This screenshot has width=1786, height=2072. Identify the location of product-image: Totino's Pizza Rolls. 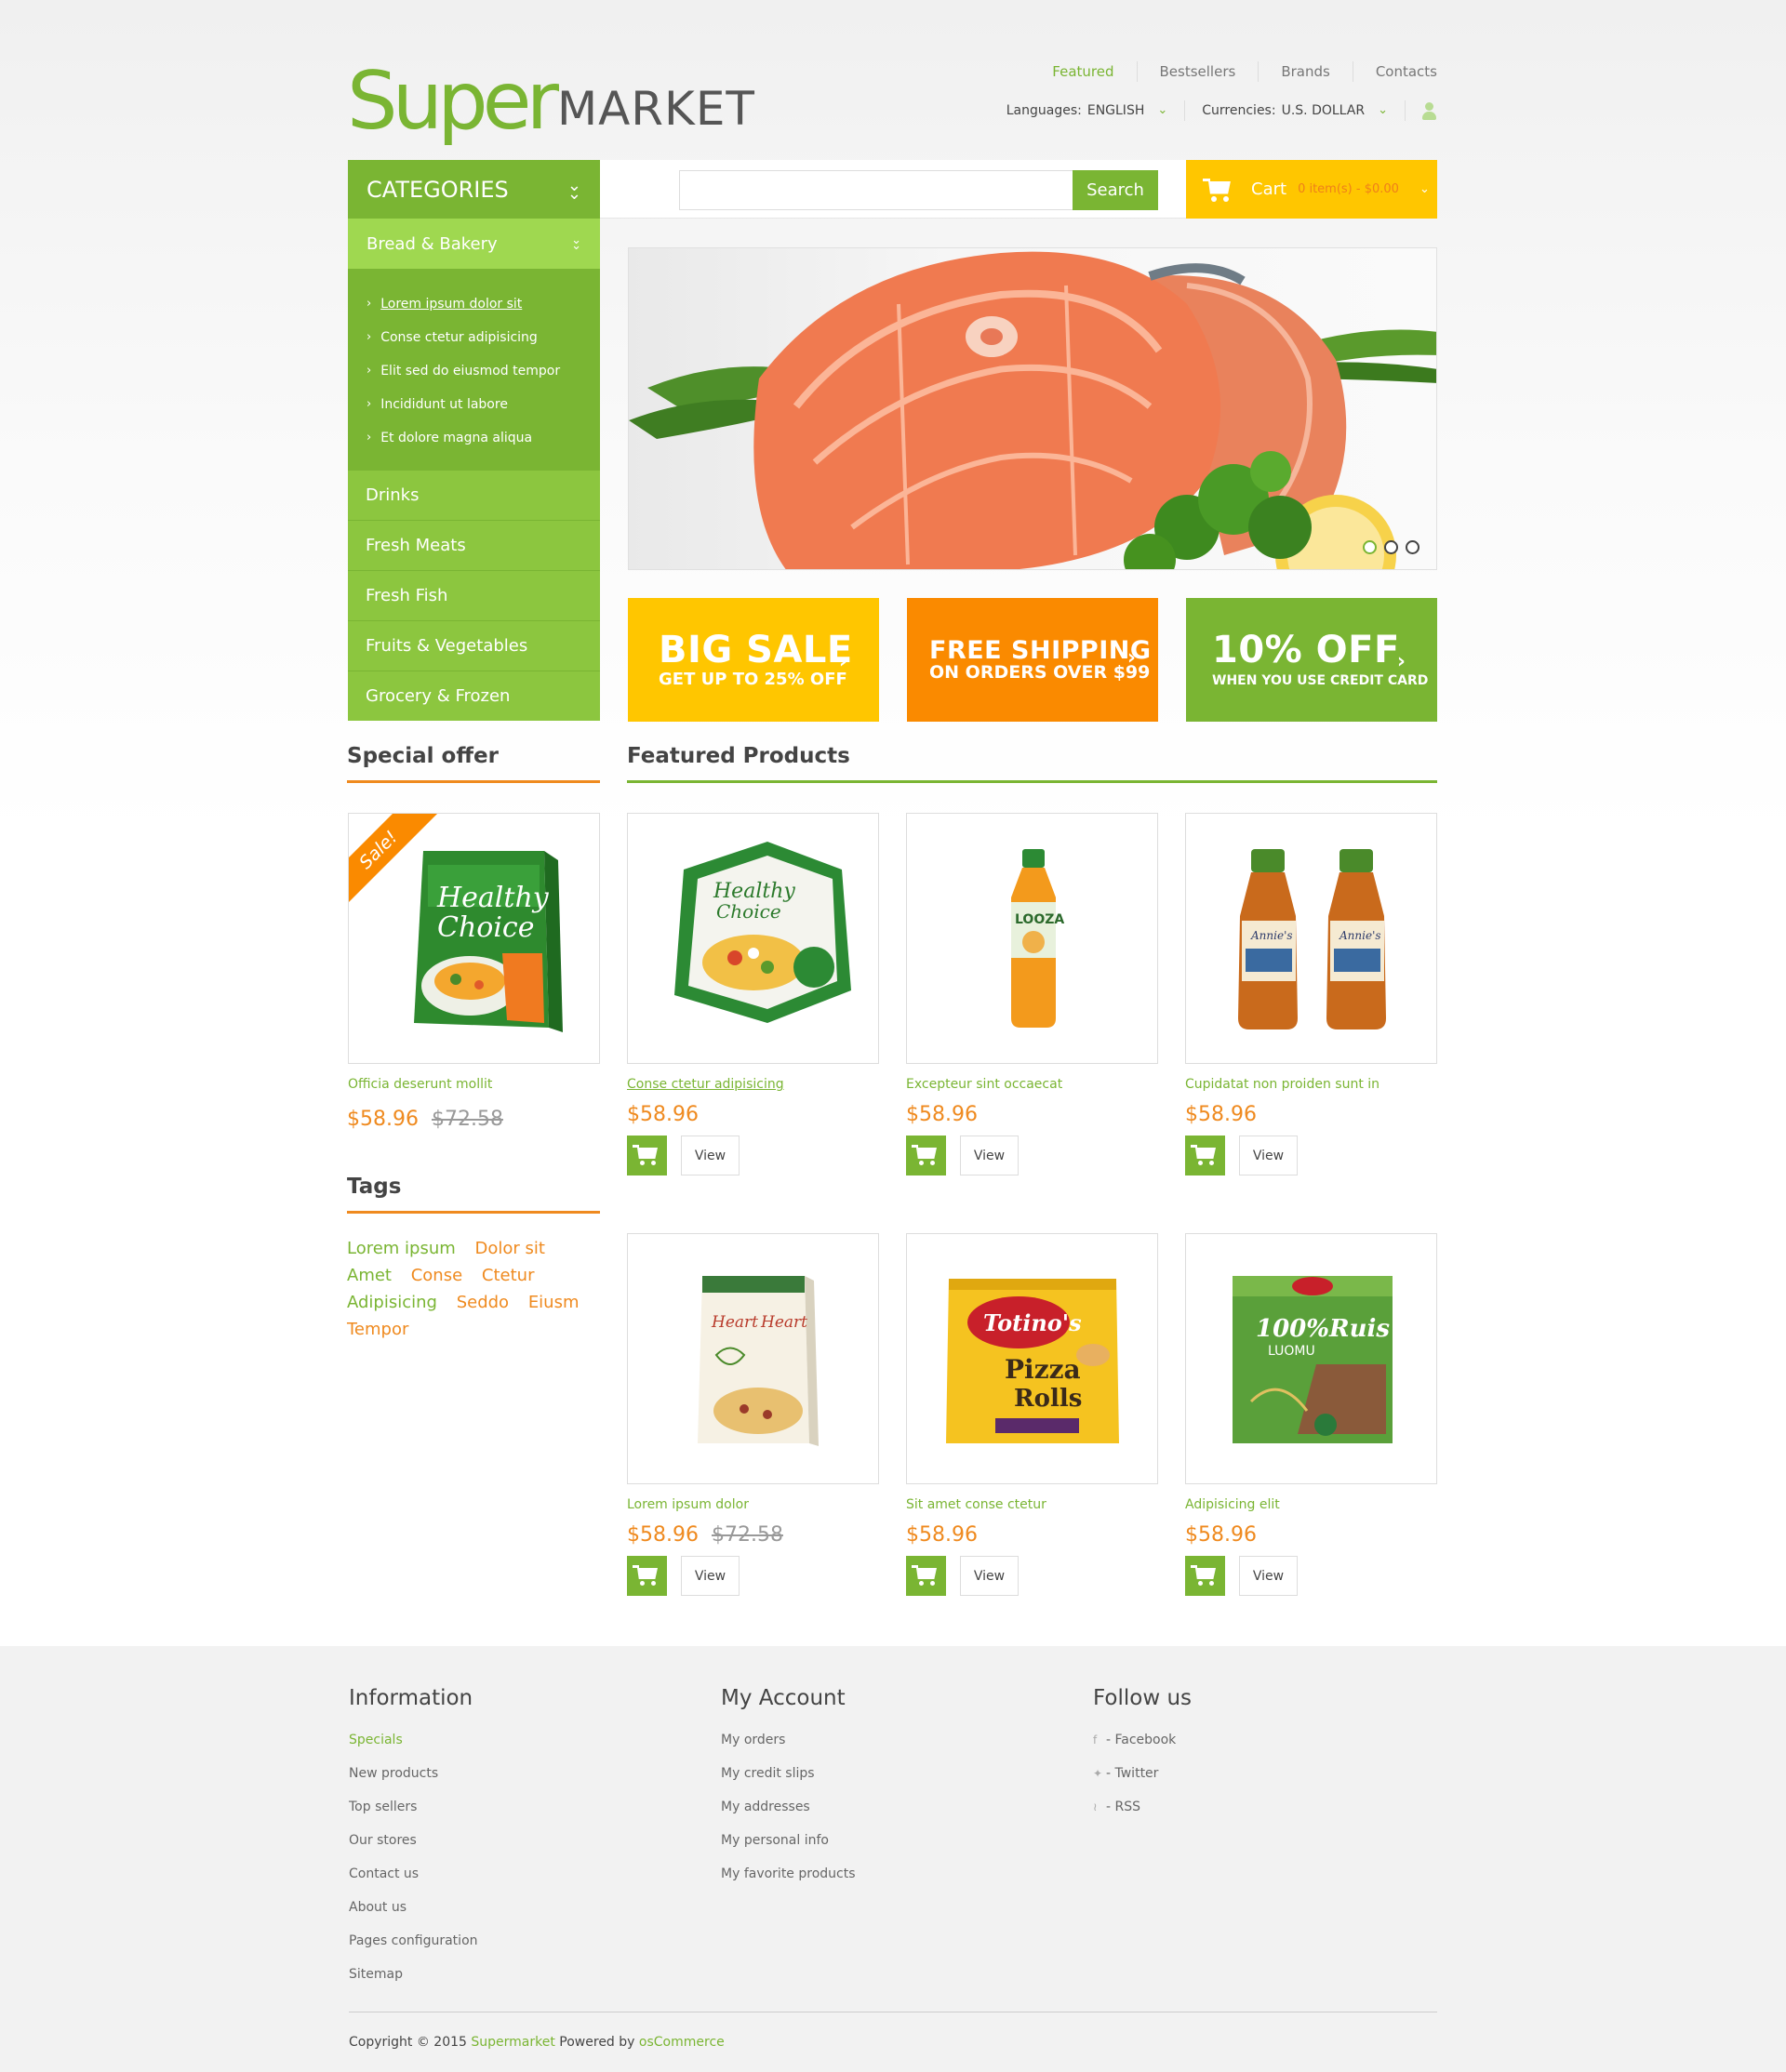
(1032, 1358).